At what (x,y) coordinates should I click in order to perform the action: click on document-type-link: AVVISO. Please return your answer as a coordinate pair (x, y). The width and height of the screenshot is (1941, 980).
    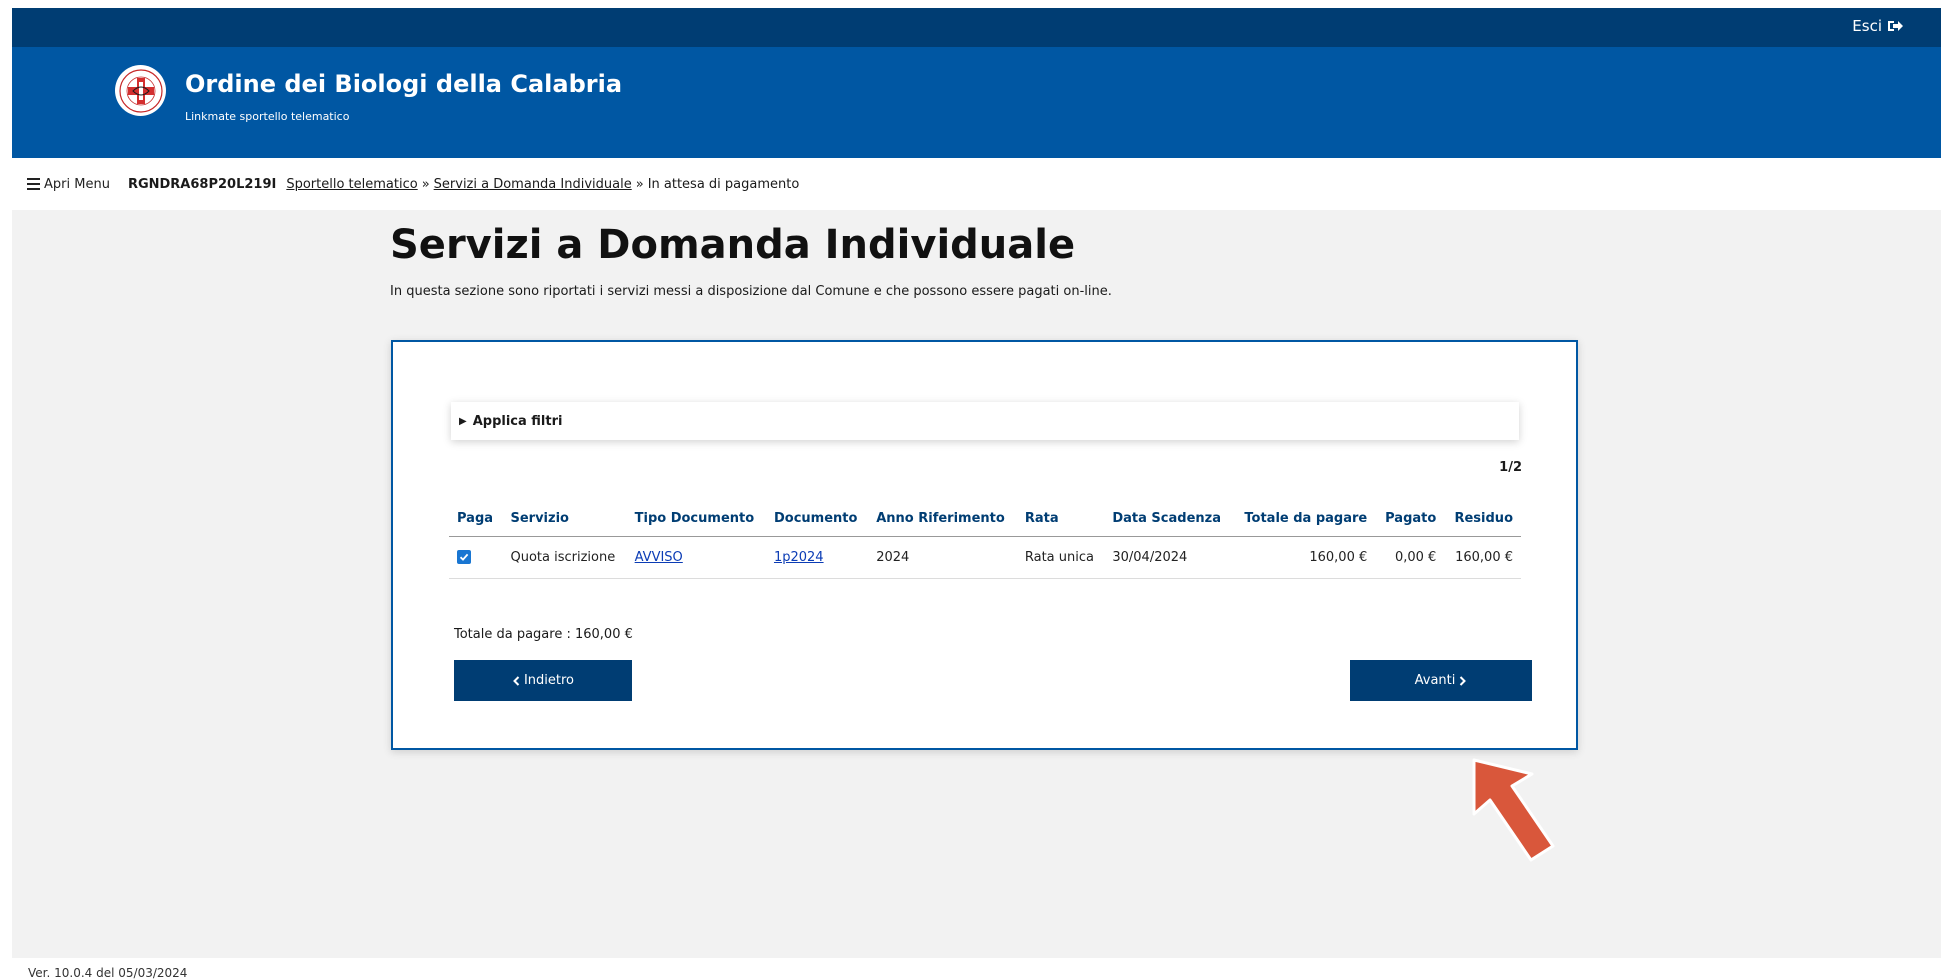
    Looking at the image, I should click on (659, 557).